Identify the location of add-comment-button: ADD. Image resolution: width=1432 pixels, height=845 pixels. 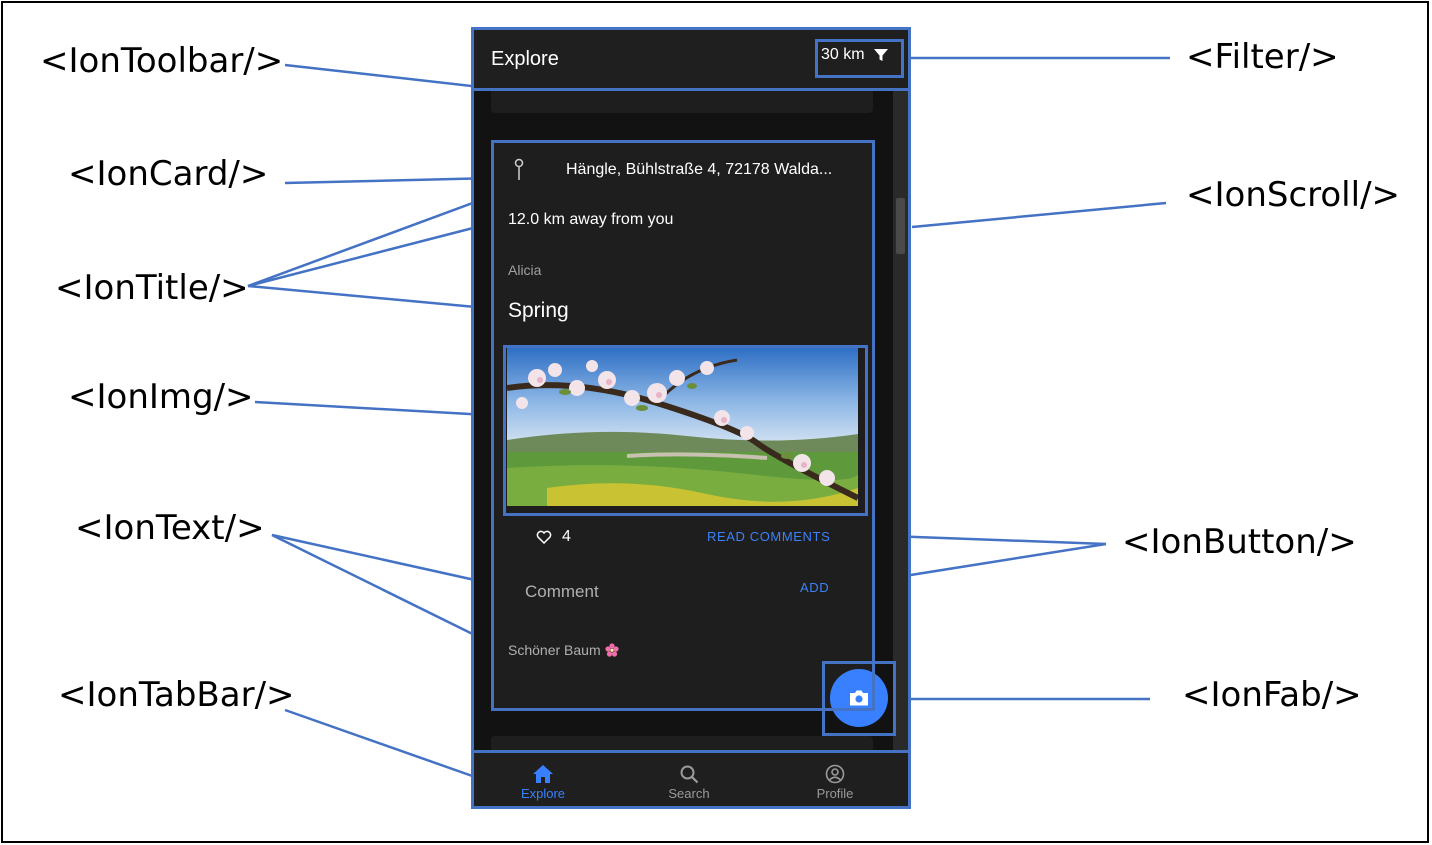
(814, 587).